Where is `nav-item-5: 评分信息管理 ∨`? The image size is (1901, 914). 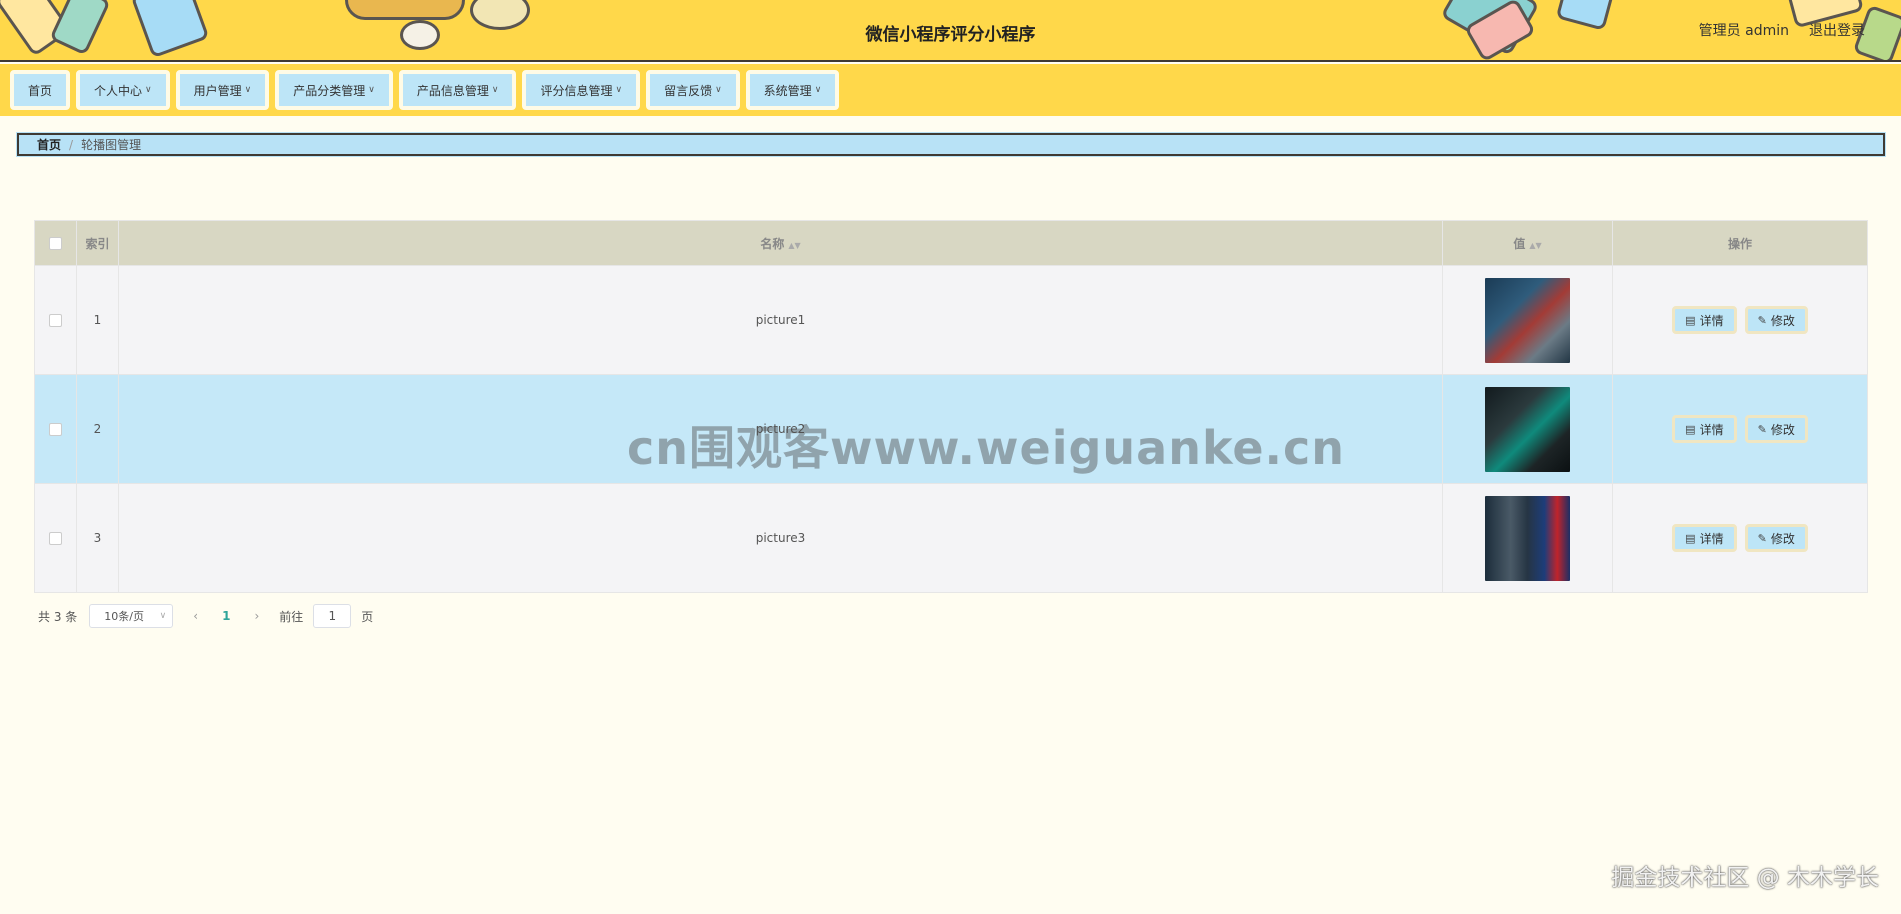
nav-item-5: 评分信息管理 ∨ is located at coordinates (581, 90).